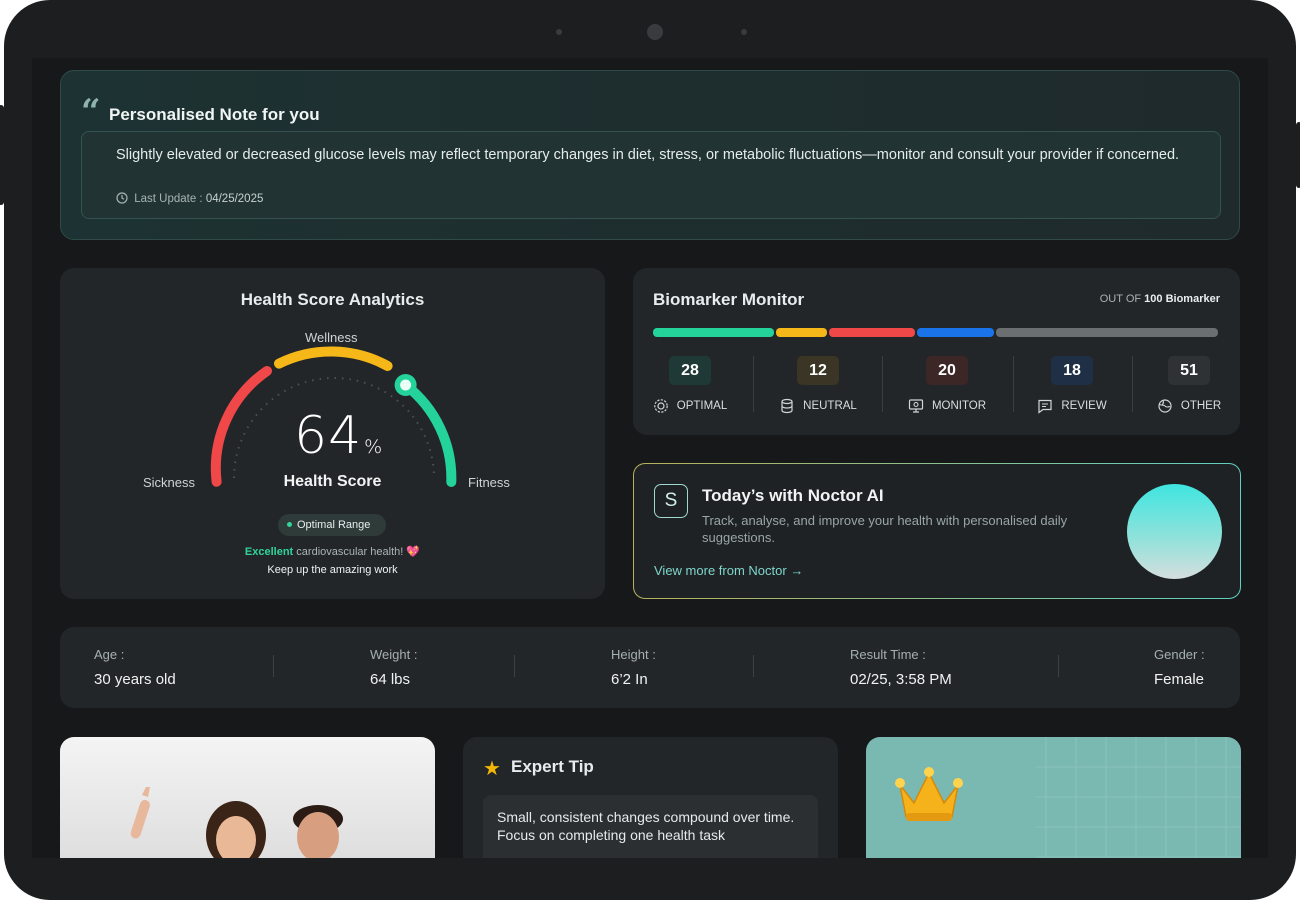  I want to click on gauge-sickness-arc, so click(241, 426).